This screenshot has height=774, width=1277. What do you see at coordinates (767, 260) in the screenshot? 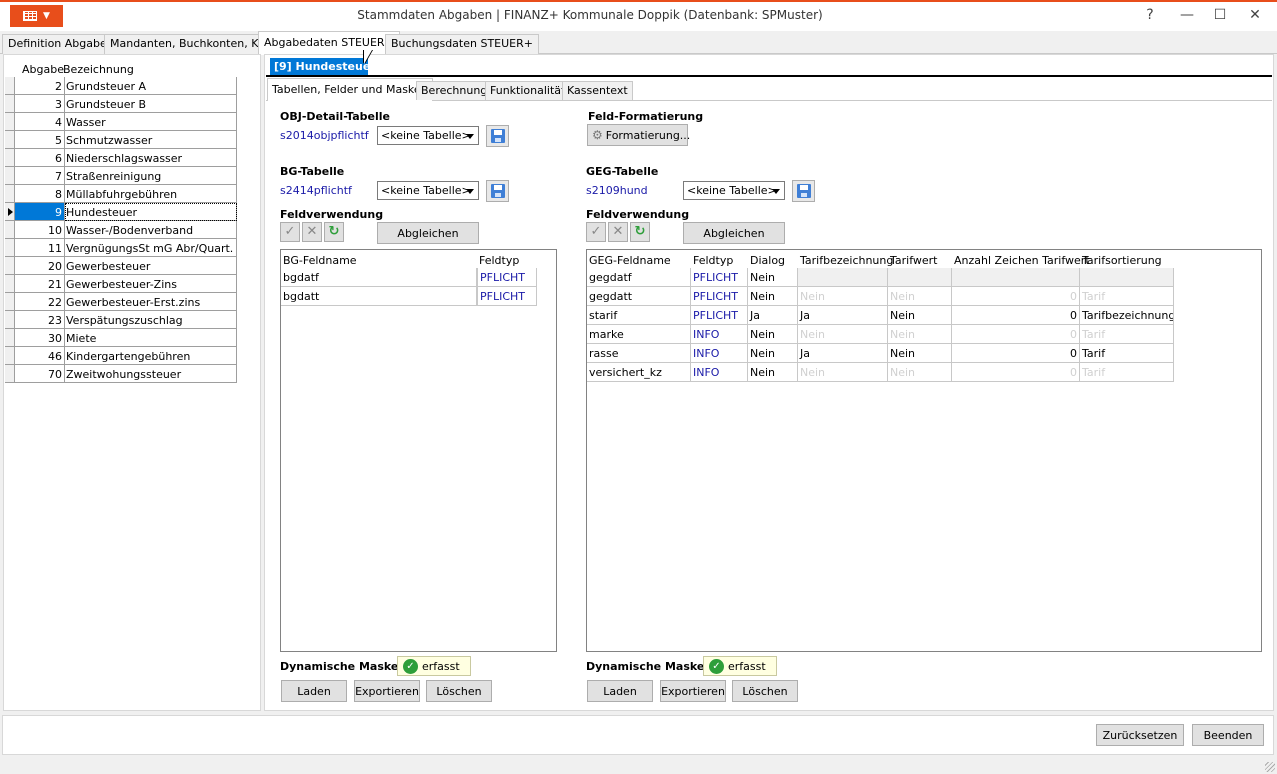
I see `geg-grid-header: Dialog` at bounding box center [767, 260].